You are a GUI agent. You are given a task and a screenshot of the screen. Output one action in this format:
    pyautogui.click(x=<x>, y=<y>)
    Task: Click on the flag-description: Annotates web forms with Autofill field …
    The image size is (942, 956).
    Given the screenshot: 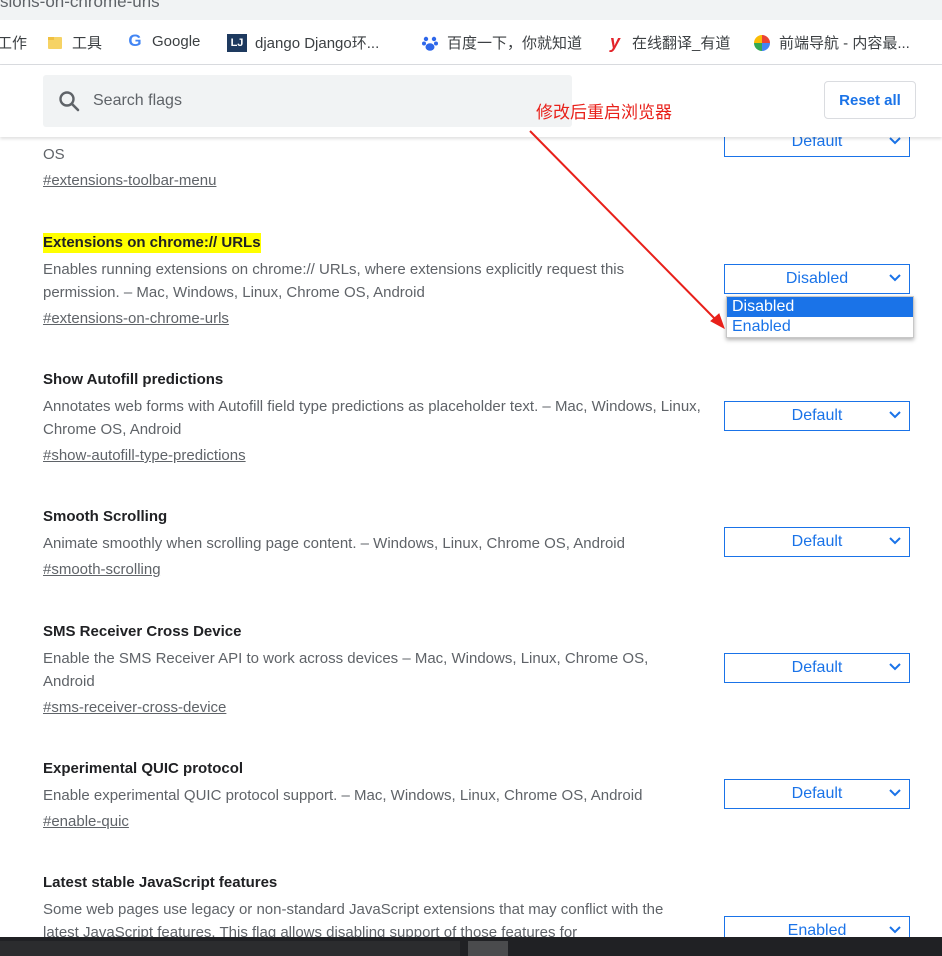 What is the action you would take?
    pyautogui.click(x=372, y=418)
    